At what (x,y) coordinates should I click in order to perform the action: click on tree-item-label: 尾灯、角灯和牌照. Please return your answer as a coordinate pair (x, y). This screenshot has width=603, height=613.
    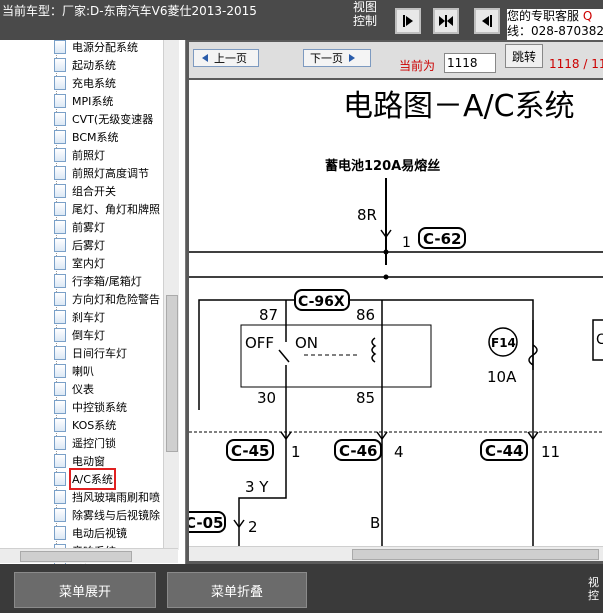
    Looking at the image, I should click on (116, 209).